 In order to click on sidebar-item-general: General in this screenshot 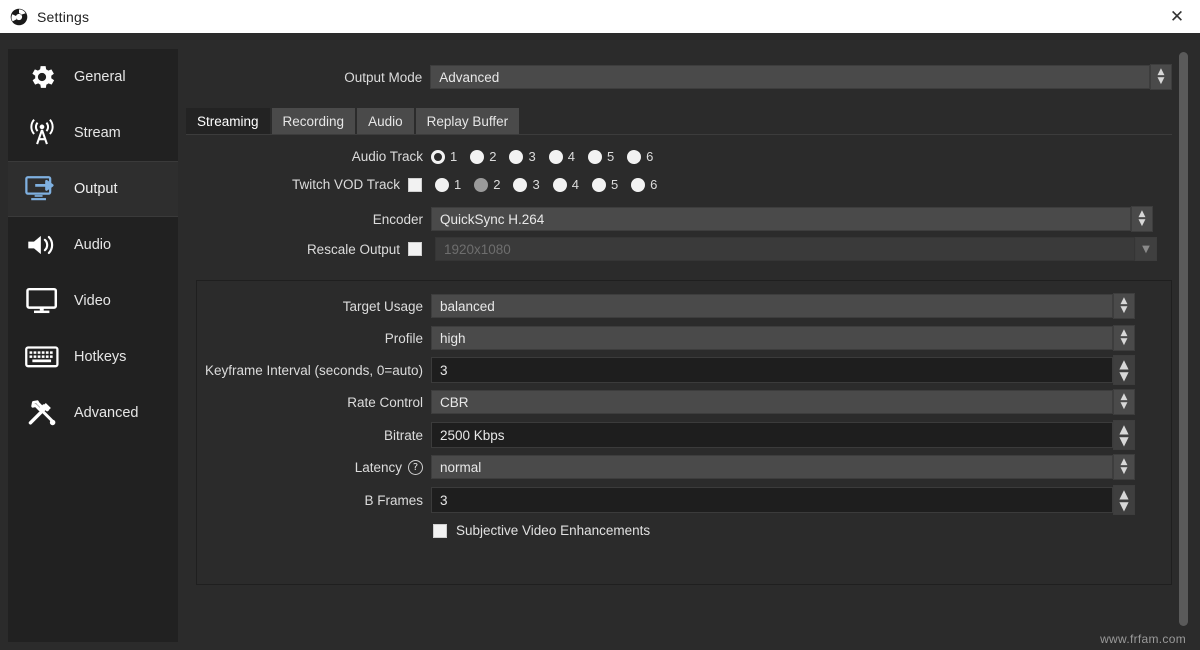, I will do `click(93, 77)`.